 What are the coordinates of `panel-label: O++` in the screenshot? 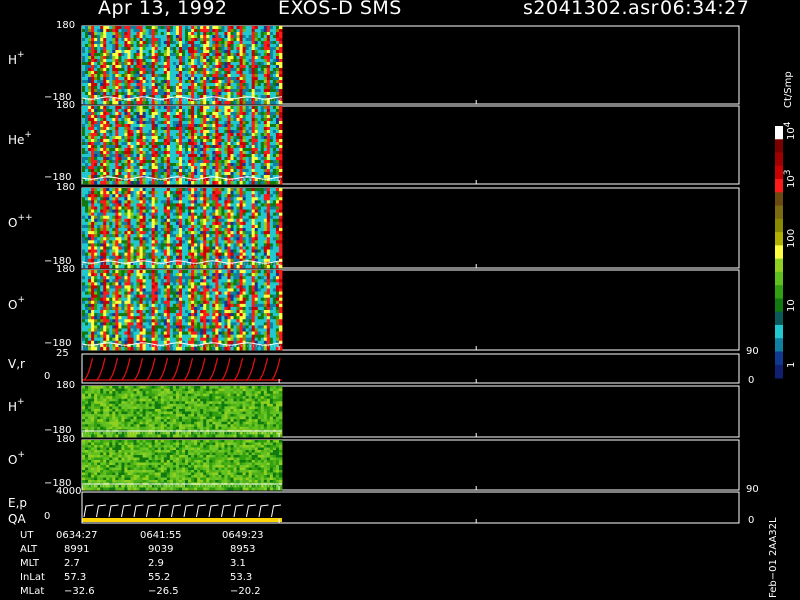 It's located at (20, 222).